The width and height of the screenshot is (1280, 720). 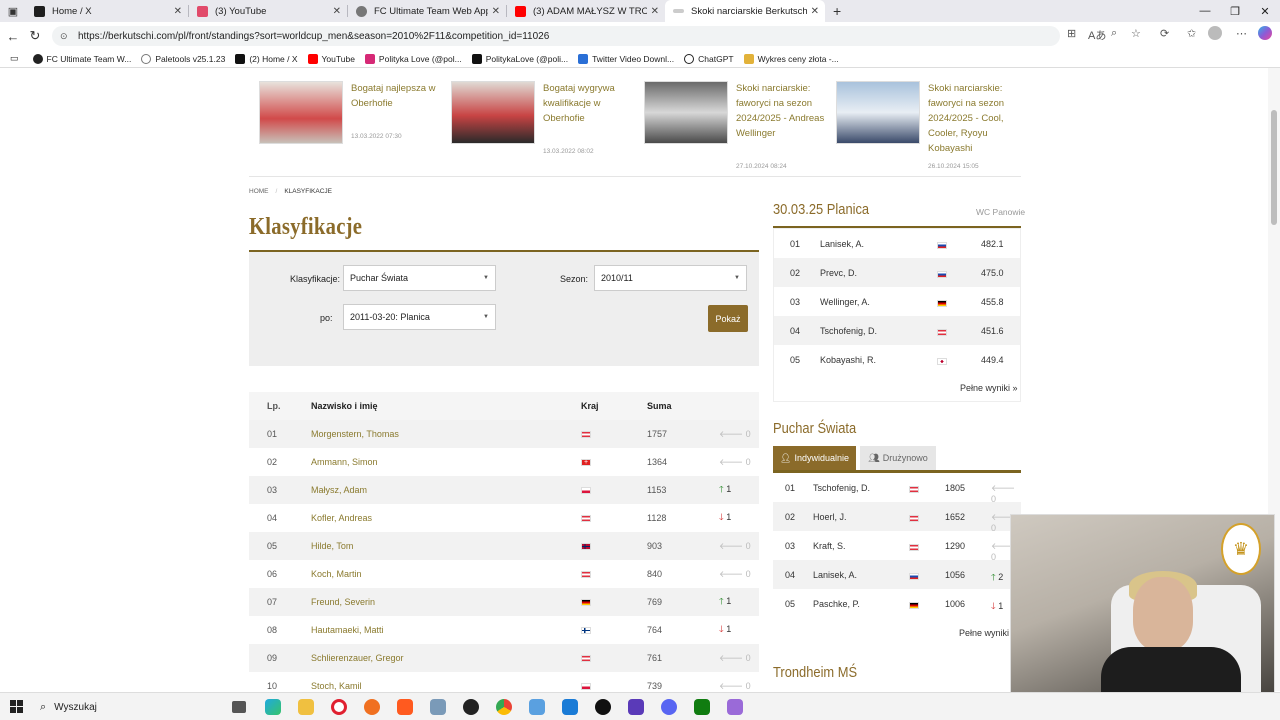 I want to click on news-title: Bogataj wygrywa kwalifikacje w Oberhofie, so click(x=593, y=103).